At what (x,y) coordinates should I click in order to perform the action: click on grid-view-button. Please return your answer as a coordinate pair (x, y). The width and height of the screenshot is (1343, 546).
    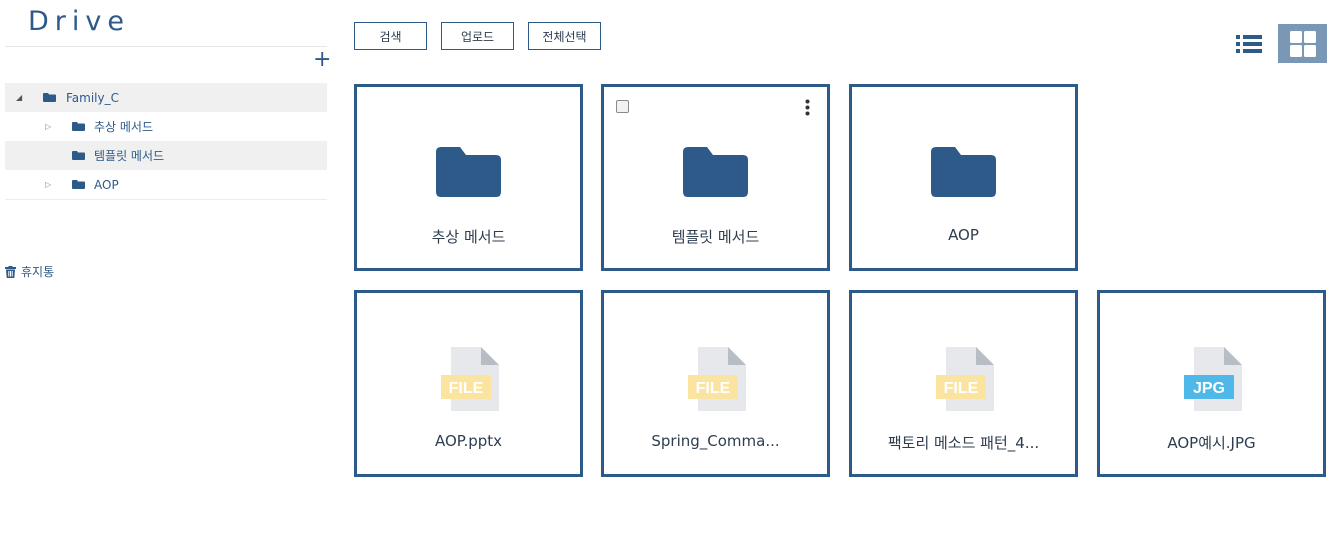
    Looking at the image, I should click on (1302, 43).